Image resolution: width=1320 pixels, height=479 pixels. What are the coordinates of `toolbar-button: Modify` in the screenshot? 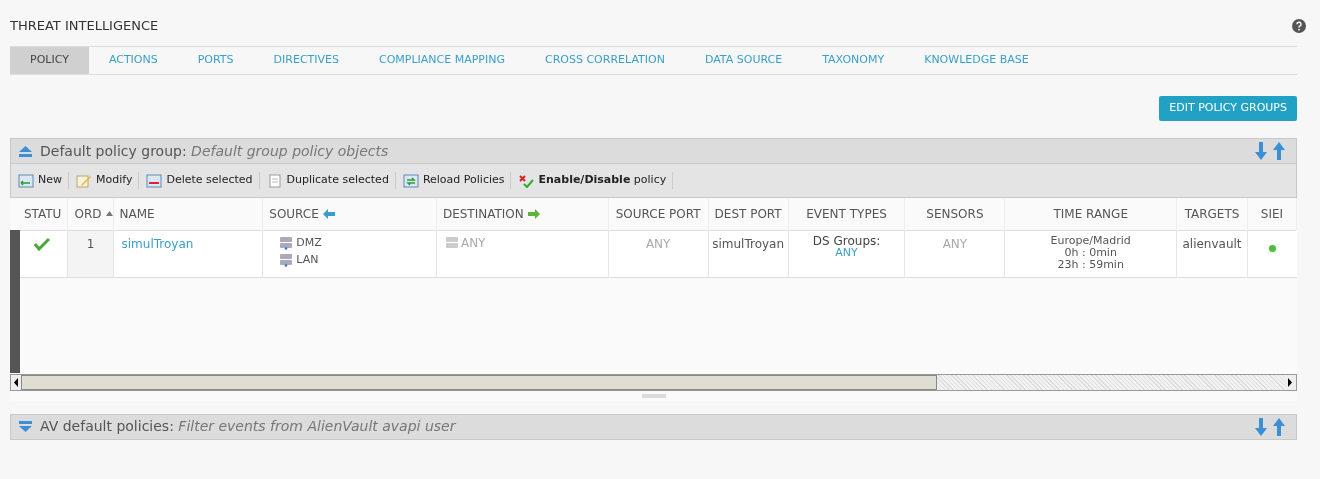 It's located at (106, 180).